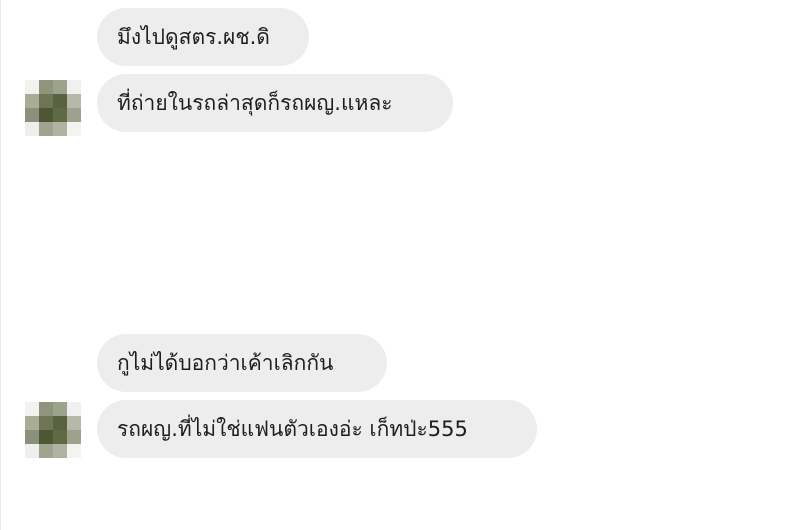  I want to click on message-text: กูไม่ได้บอกว่าเค้าเลิกกัน, so click(225, 362).